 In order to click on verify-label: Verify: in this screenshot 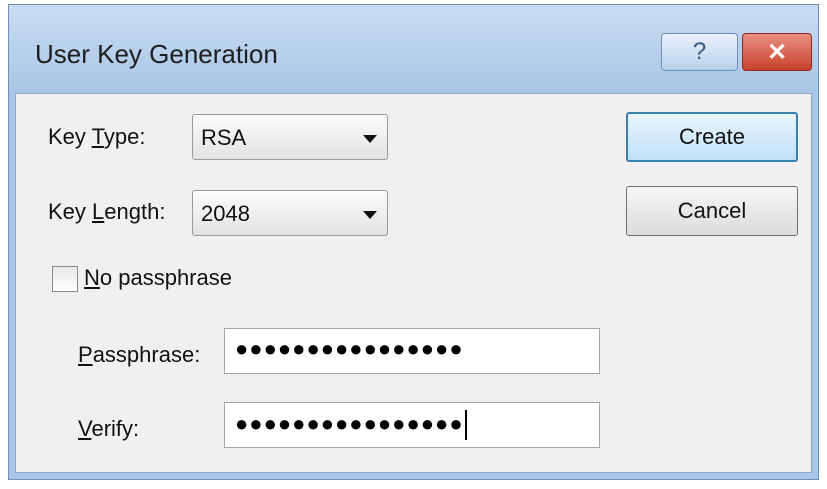, I will do `click(109, 428)`.